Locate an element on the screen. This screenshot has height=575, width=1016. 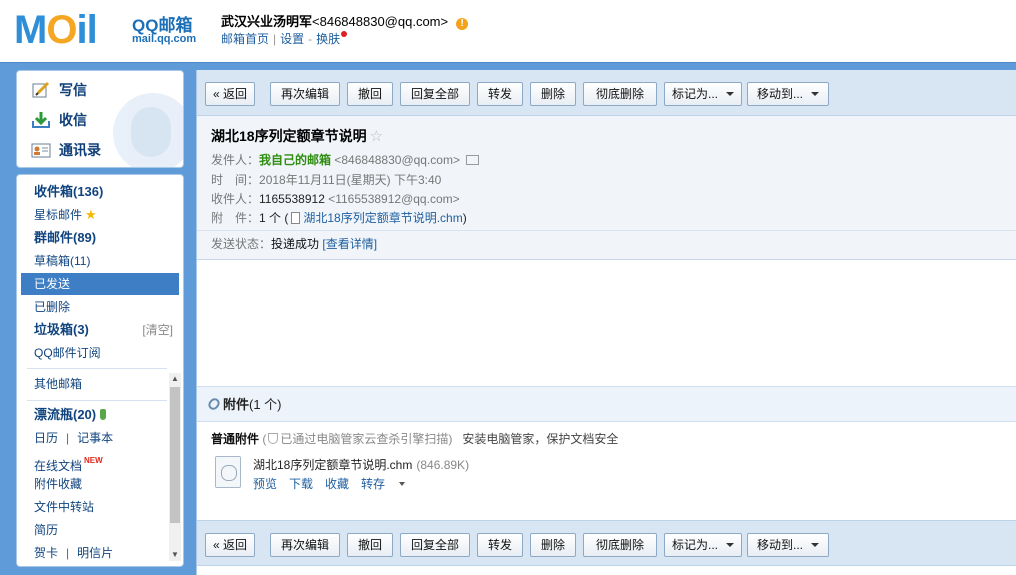
logo-url: mail.qq.com is located at coordinates (164, 39).